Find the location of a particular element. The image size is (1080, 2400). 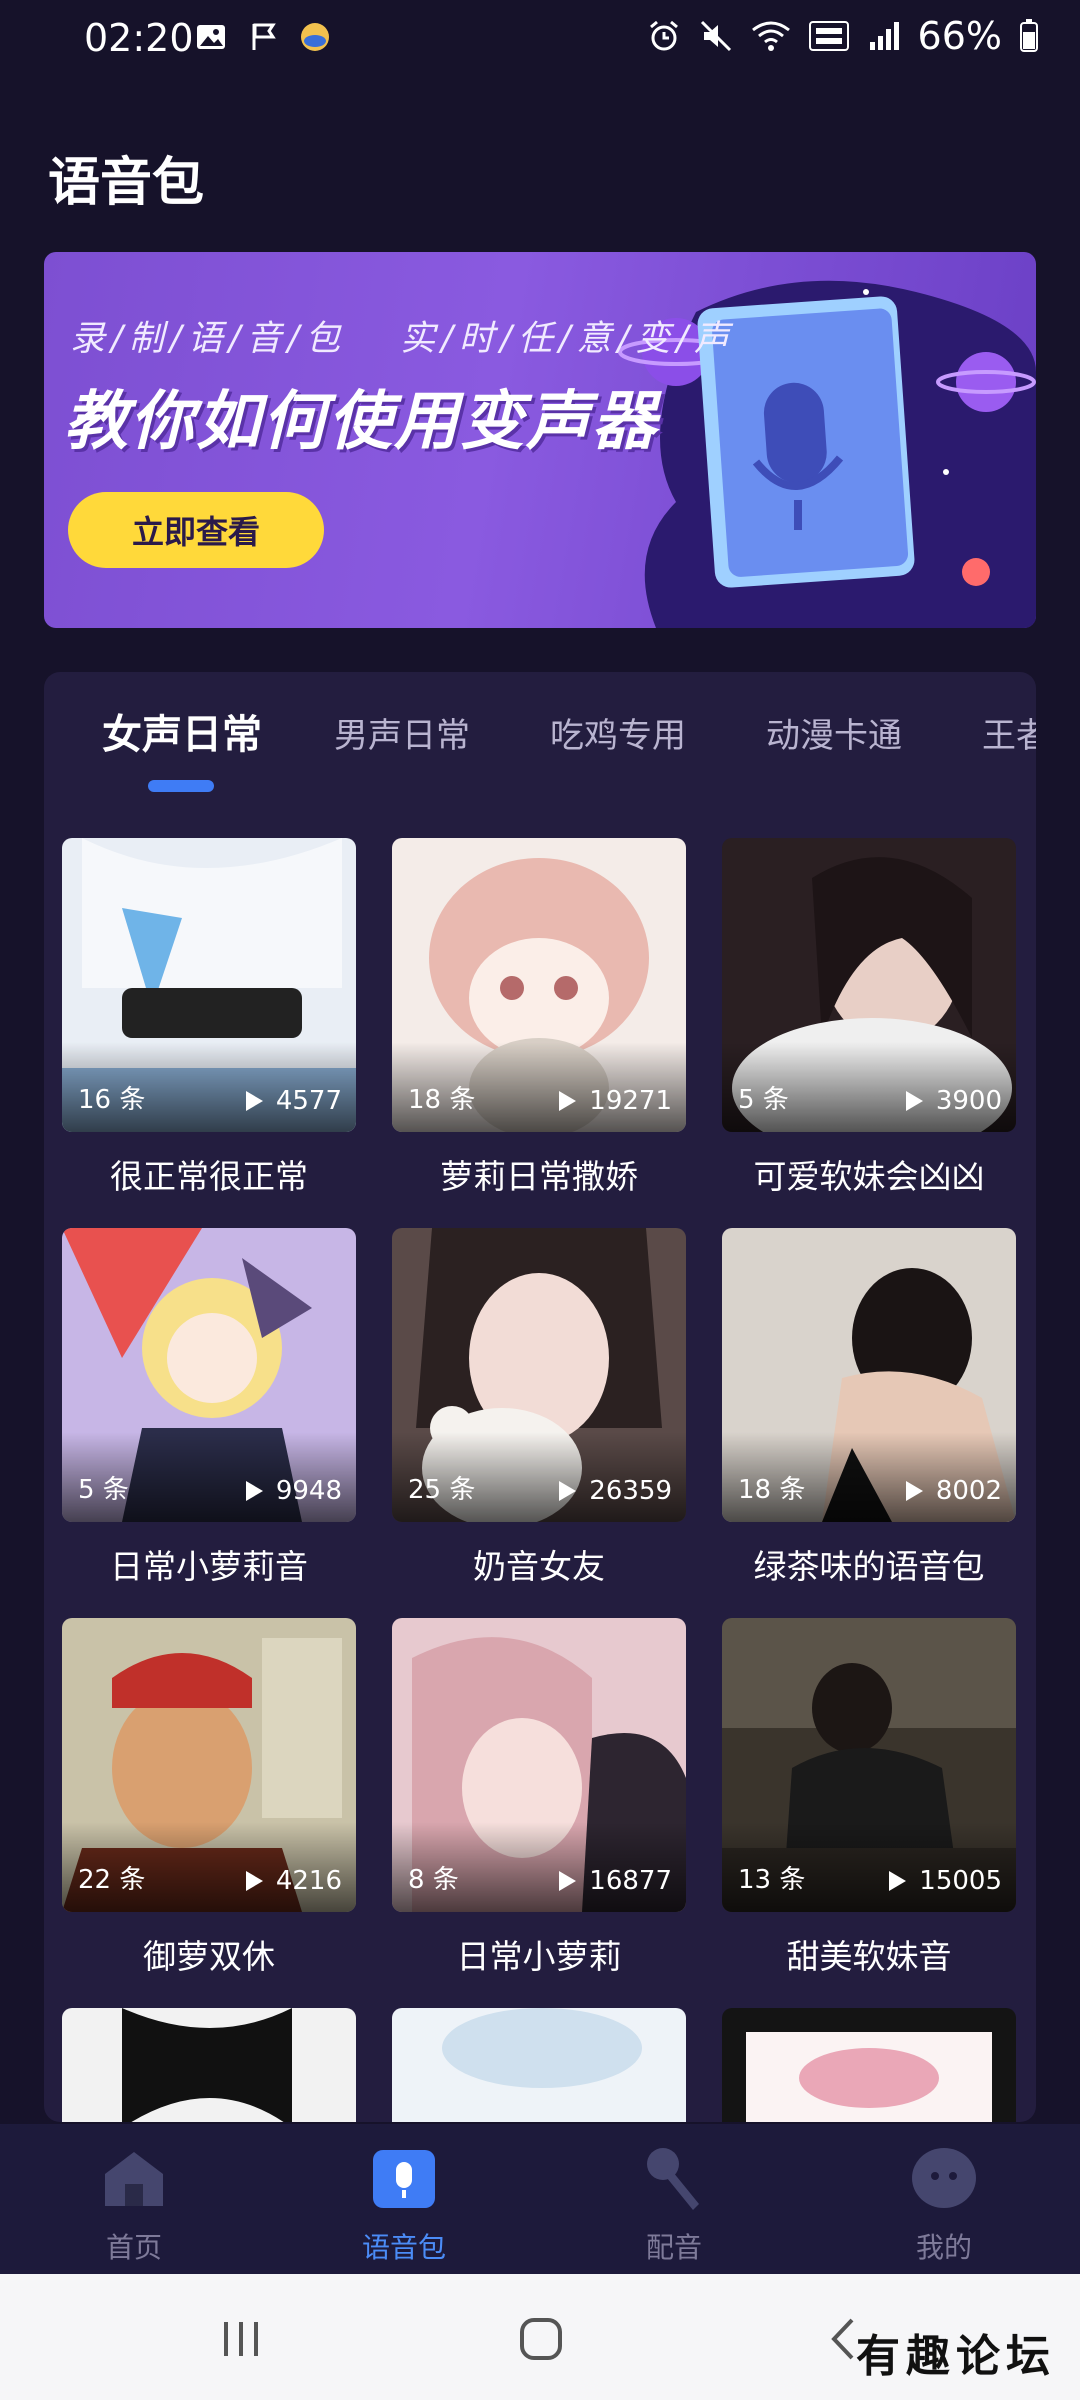

banner-subtitle-left: 录/制/语/音/包 is located at coordinates (208, 339).